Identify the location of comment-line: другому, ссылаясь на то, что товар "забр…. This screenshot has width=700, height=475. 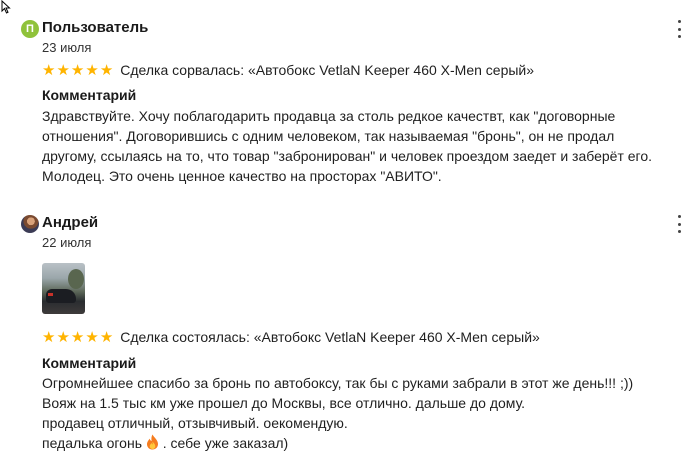
(347, 156).